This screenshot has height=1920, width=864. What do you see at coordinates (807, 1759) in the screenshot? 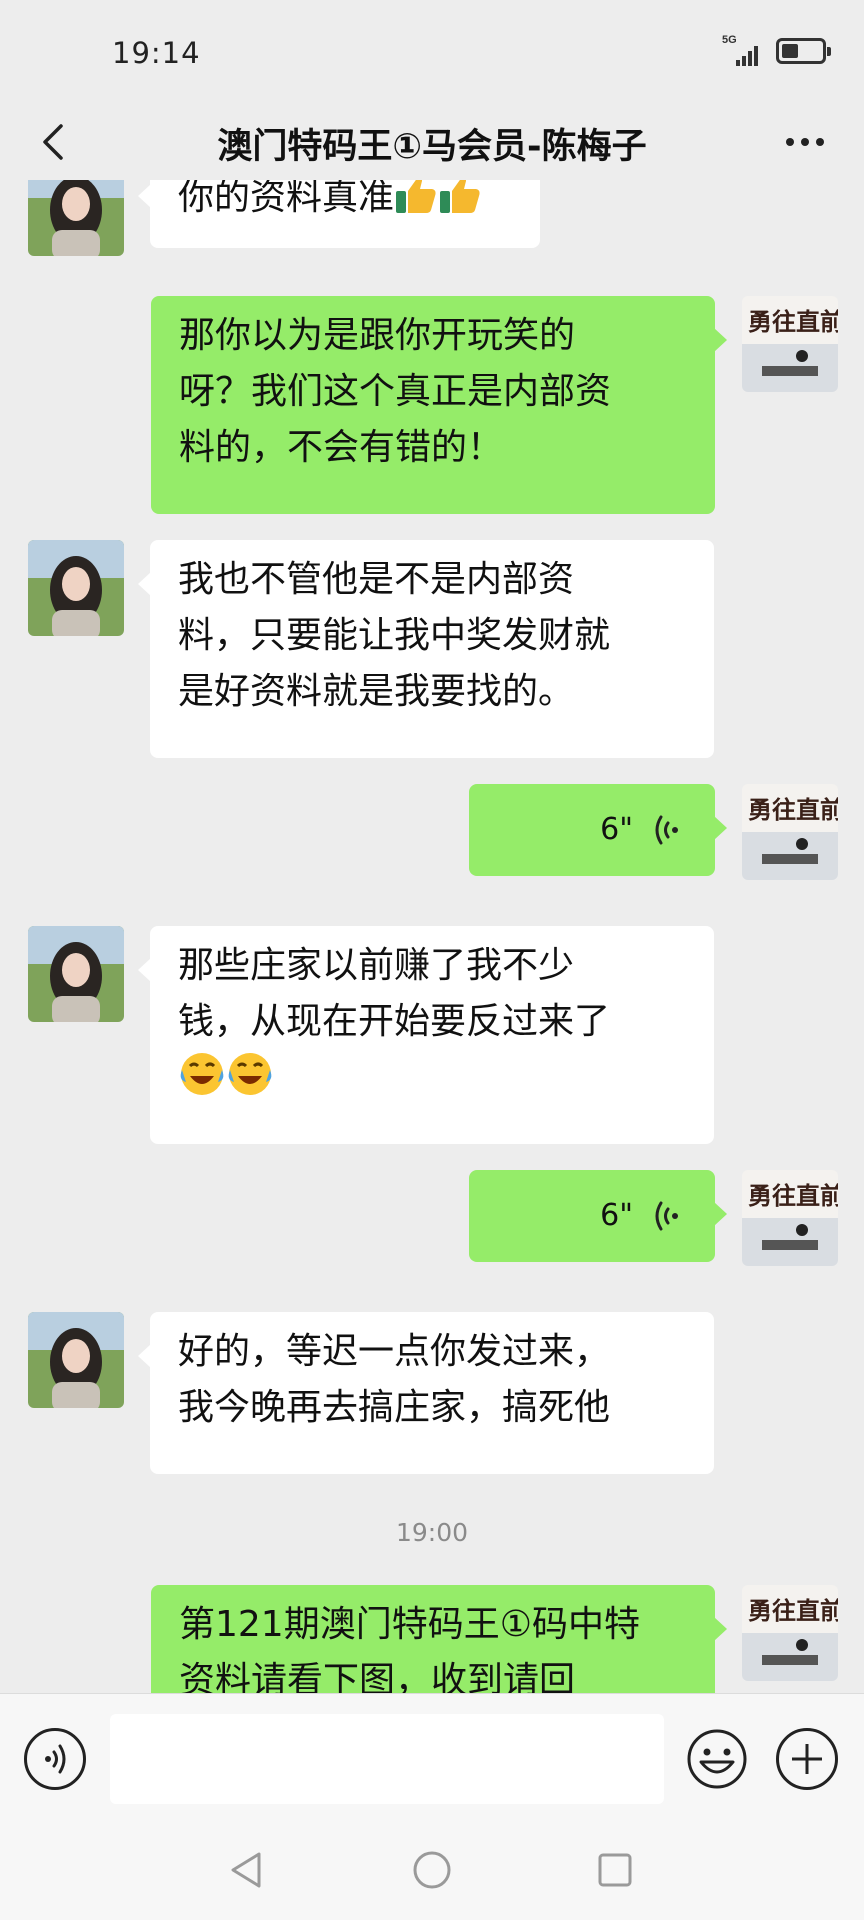
I see `plus-button` at bounding box center [807, 1759].